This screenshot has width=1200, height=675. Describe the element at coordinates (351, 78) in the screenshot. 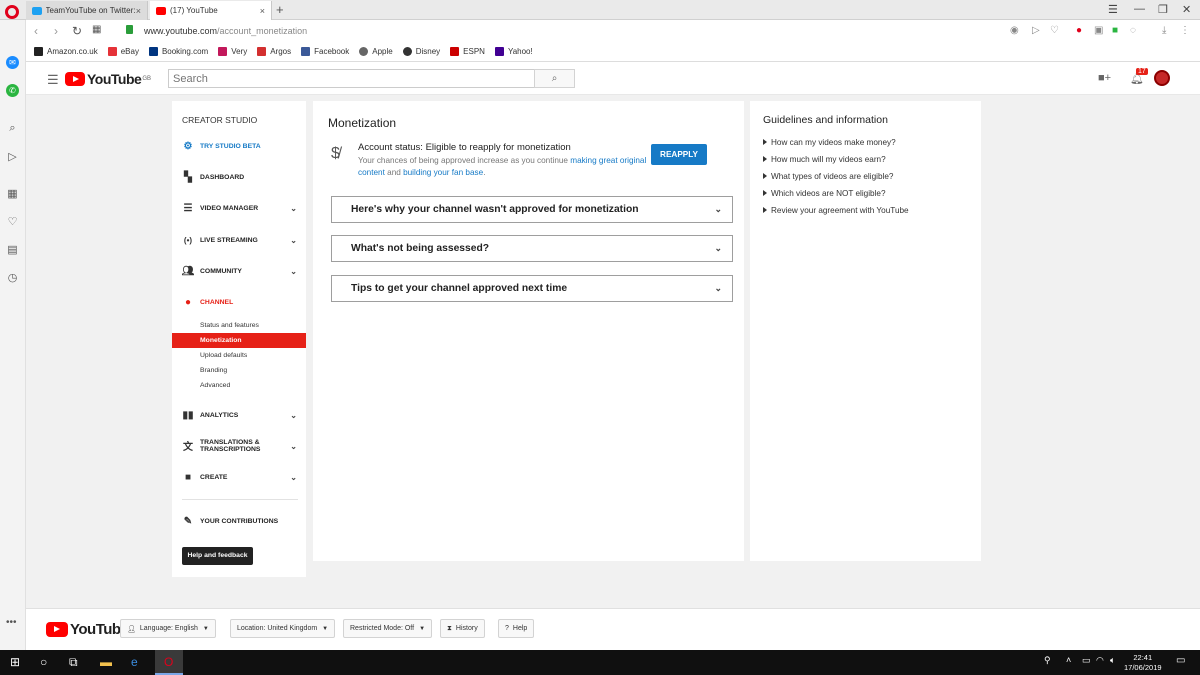

I see `search-input` at that location.